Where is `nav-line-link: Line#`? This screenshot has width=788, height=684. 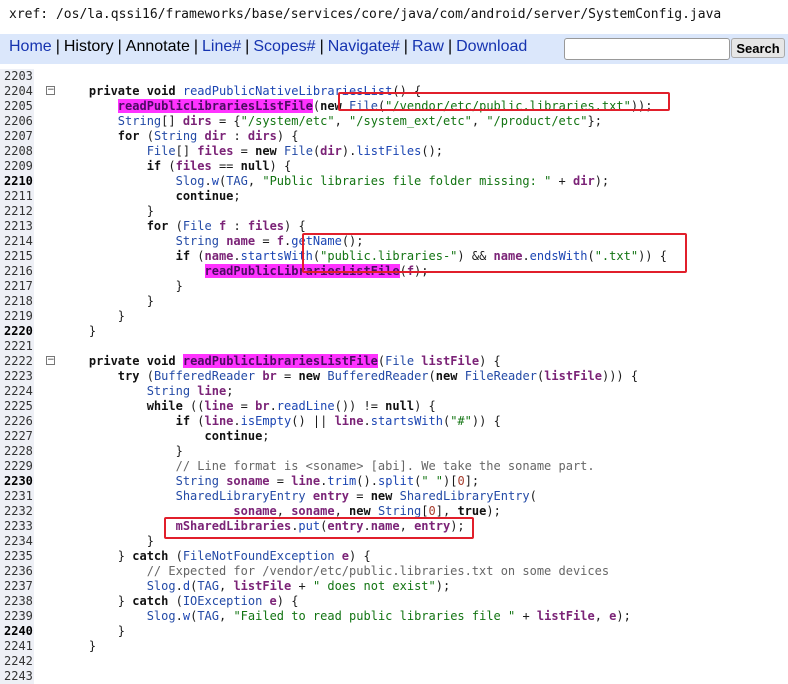 nav-line-link: Line# is located at coordinates (221, 46).